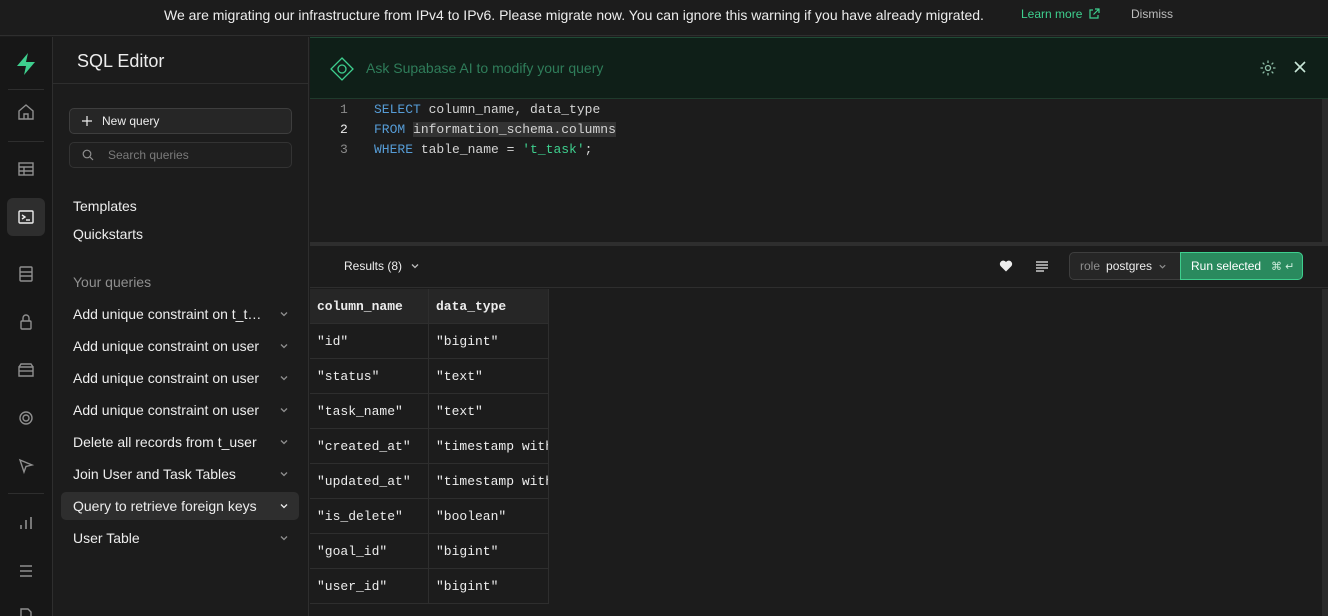 Image resolution: width=1328 pixels, height=616 pixels. What do you see at coordinates (716, 68) in the screenshot?
I see `ai-prompt-input` at bounding box center [716, 68].